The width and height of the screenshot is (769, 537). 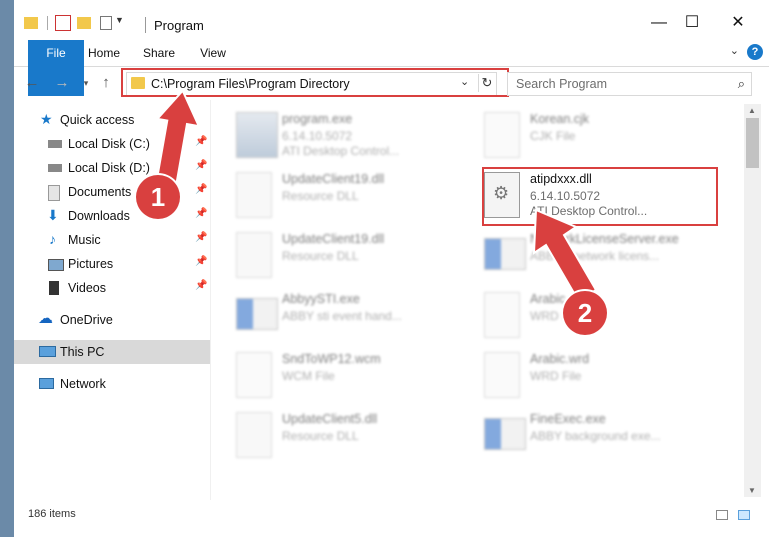 What do you see at coordinates (692, 23) in the screenshot?
I see `maximize-button: ☐` at bounding box center [692, 23].